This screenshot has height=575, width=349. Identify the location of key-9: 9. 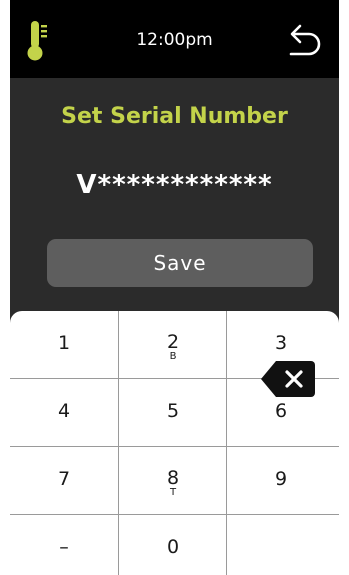
(281, 480).